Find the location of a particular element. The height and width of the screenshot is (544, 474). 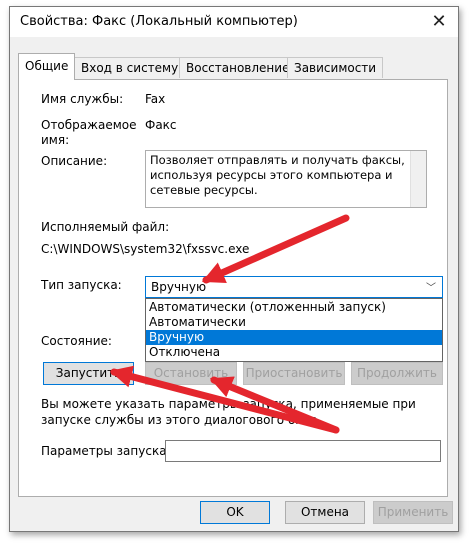

start-params-label: Параметры запуска: is located at coordinates (106, 451).